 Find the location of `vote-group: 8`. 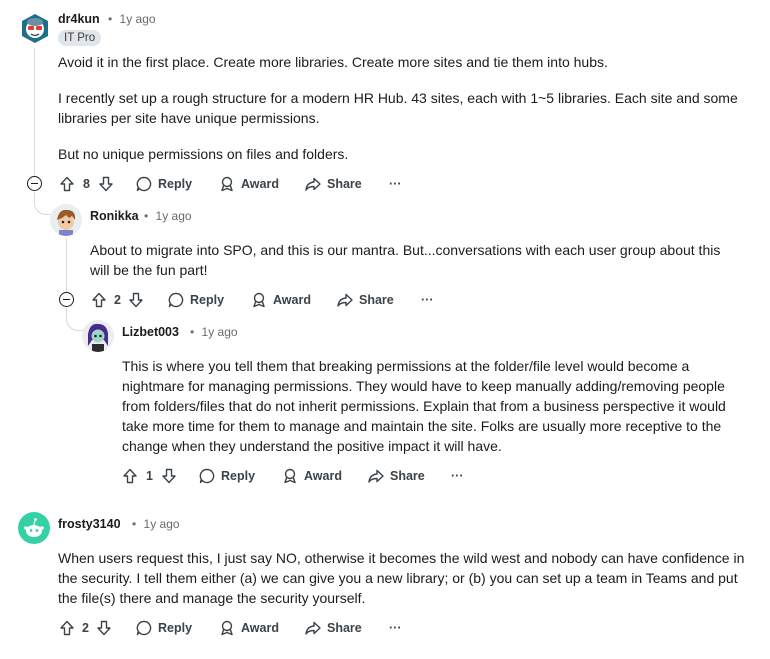

vote-group: 8 is located at coordinates (86, 184).